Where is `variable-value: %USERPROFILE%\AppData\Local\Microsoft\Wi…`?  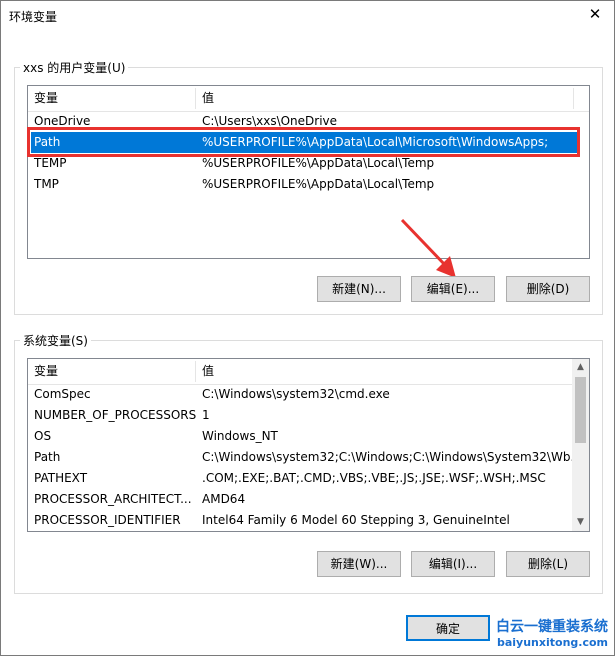
variable-value: %USERPROFILE%\AppData\Local\Microsoft\Wi… is located at coordinates (375, 142).